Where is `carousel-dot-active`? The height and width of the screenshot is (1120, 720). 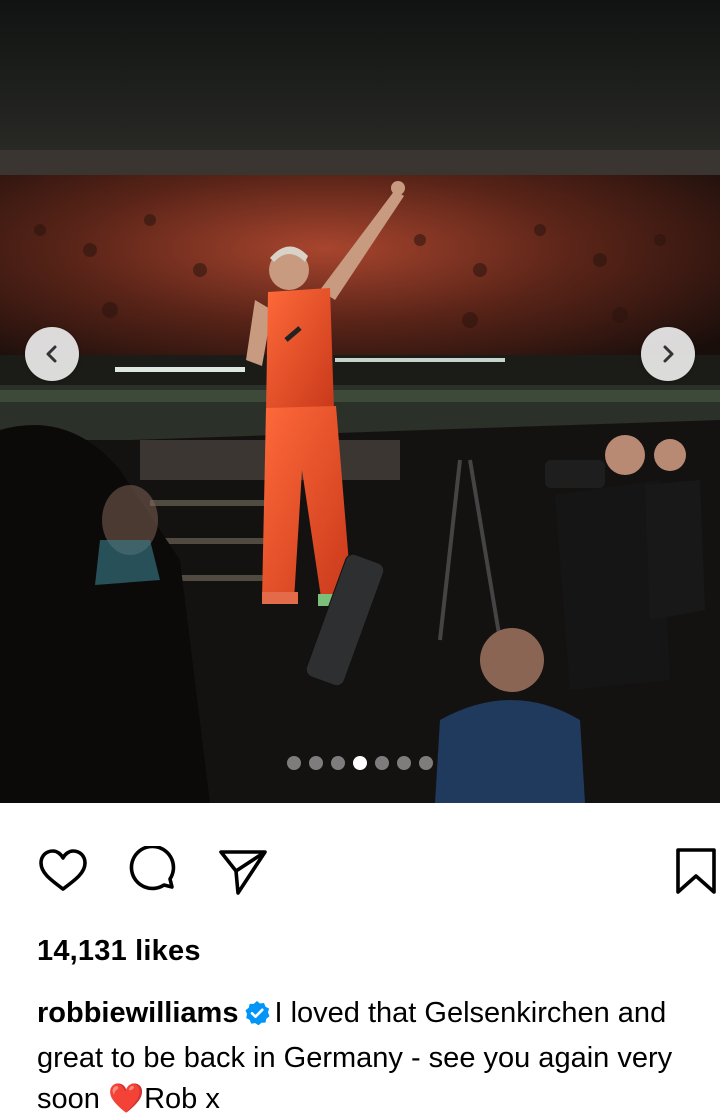
carousel-dot-active is located at coordinates (360, 763).